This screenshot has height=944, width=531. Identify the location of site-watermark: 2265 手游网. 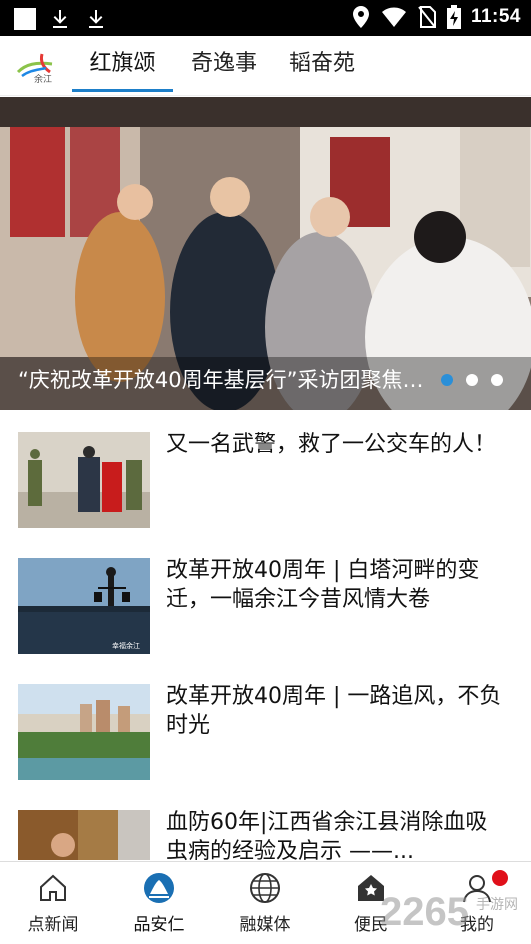
(455, 914).